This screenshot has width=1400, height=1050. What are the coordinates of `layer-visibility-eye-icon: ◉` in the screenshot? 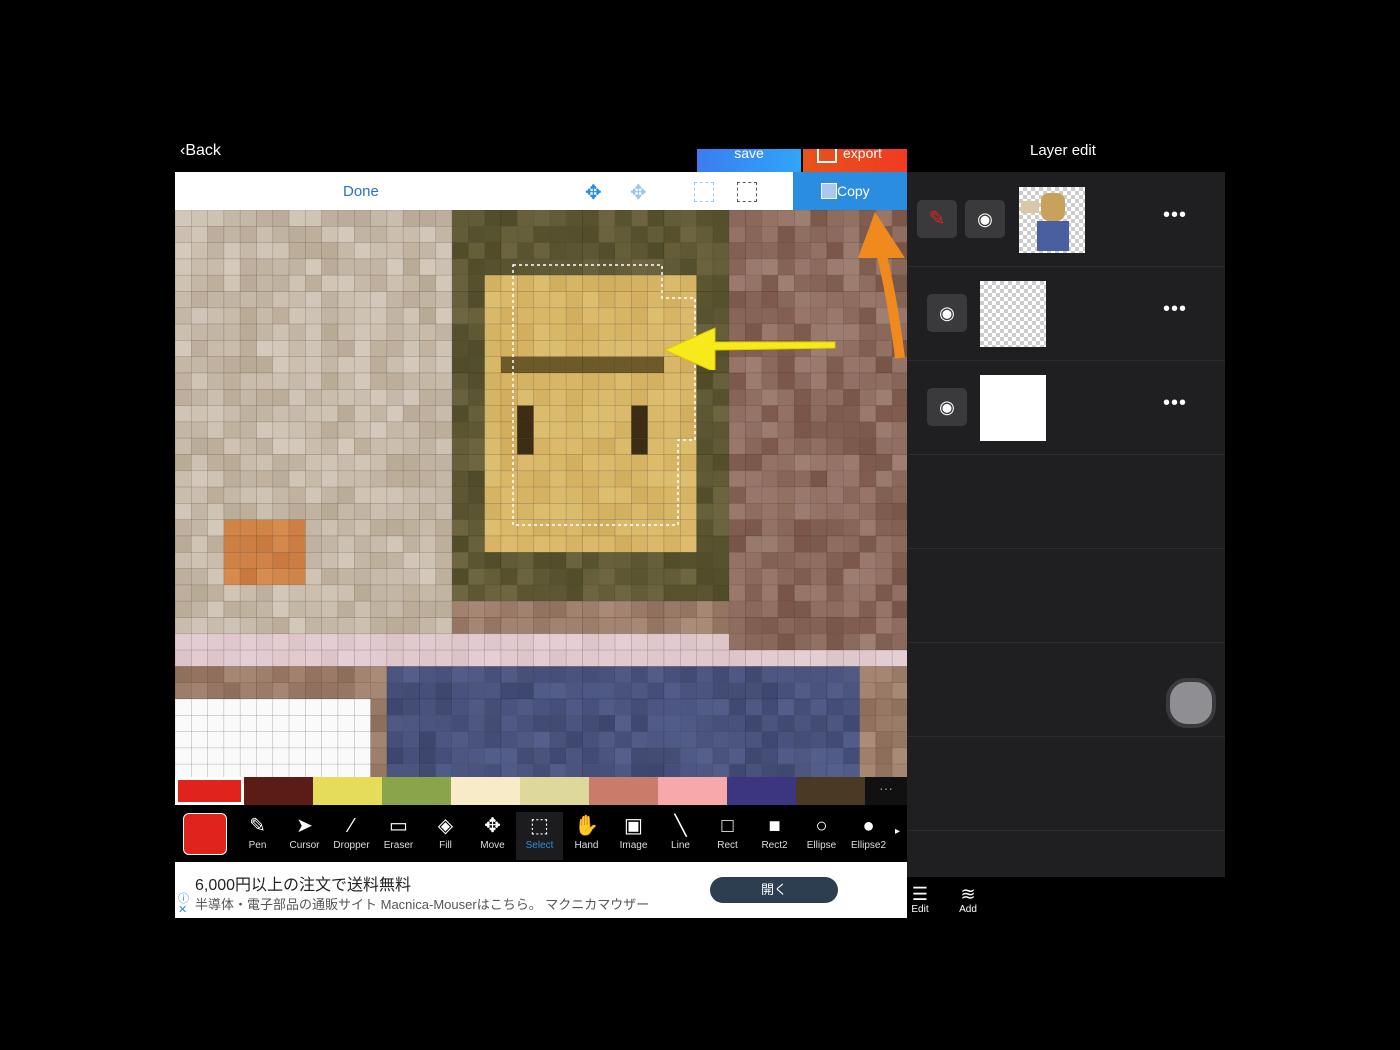 It's located at (985, 219).